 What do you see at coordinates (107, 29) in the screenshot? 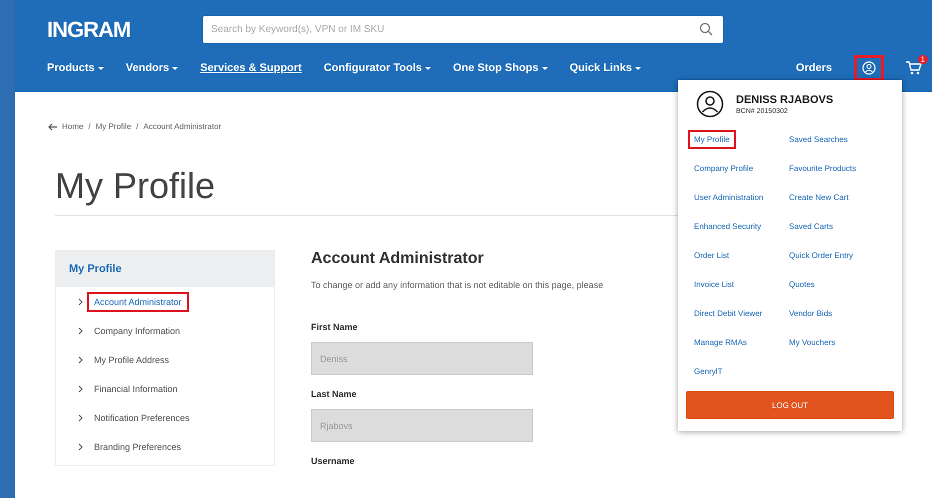
I see `logo: INGRAM` at bounding box center [107, 29].